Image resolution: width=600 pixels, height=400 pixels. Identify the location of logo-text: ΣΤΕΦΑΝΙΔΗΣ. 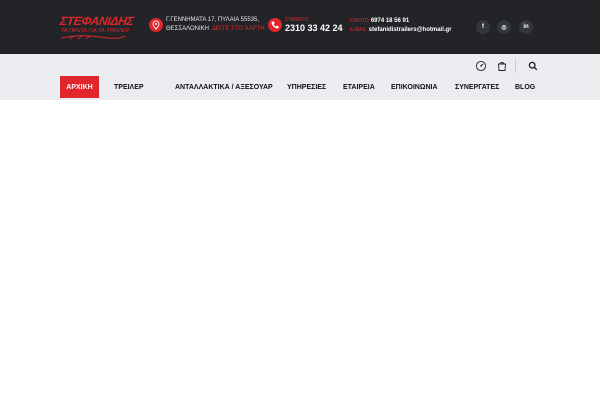
(97, 21).